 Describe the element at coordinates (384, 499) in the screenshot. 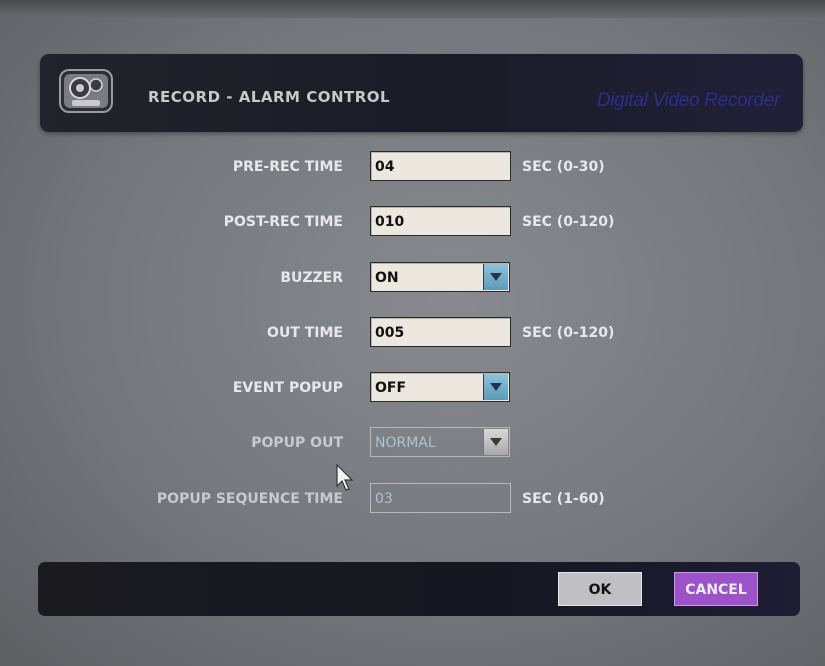

I see `popup-sequence-time-value: 03` at that location.